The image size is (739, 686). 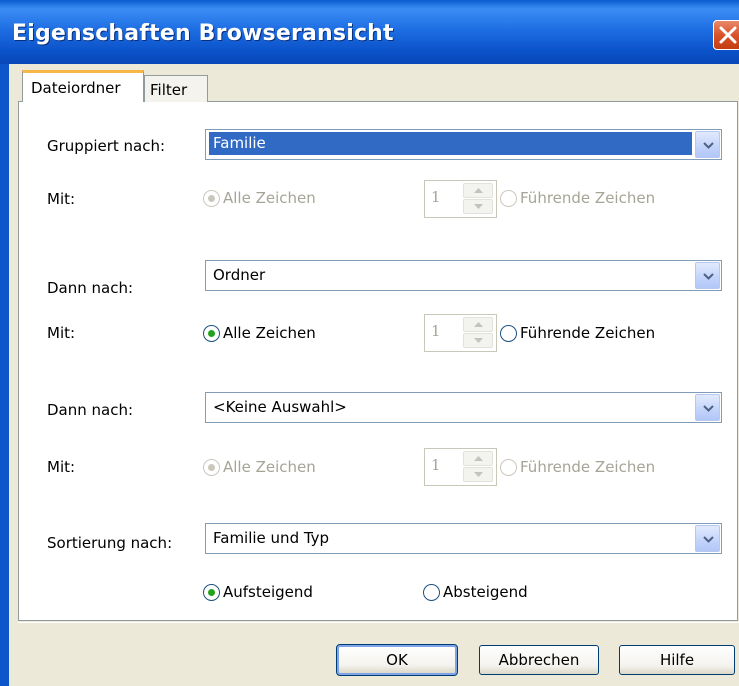 I want to click on group3-label: Dann nach:, so click(x=90, y=410).